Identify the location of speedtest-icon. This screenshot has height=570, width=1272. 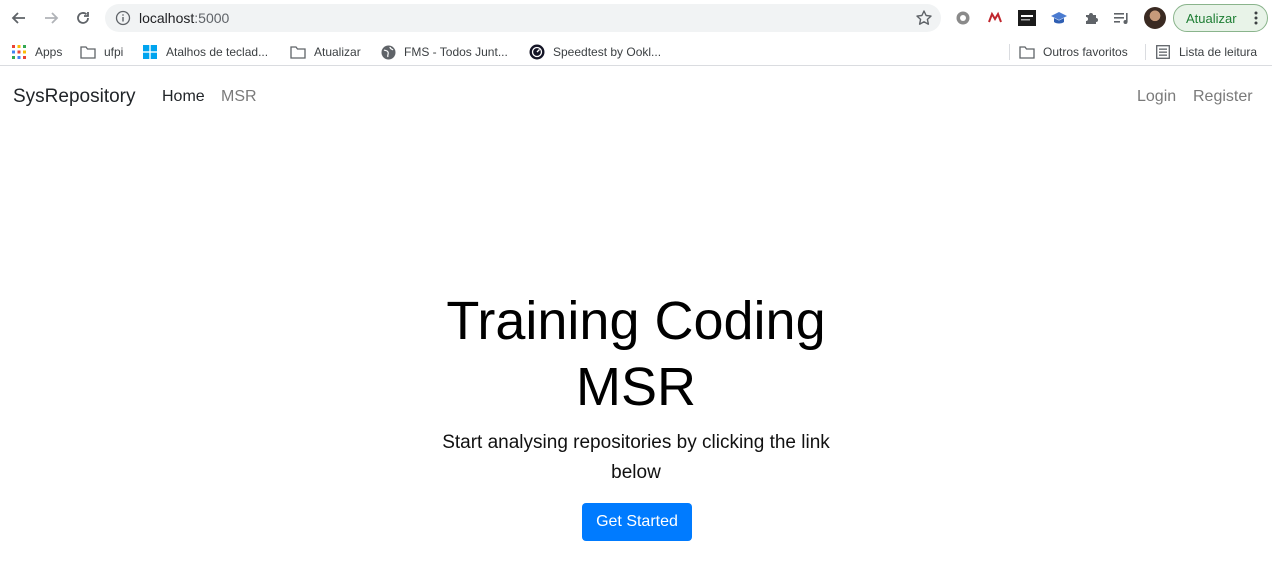
(537, 52).